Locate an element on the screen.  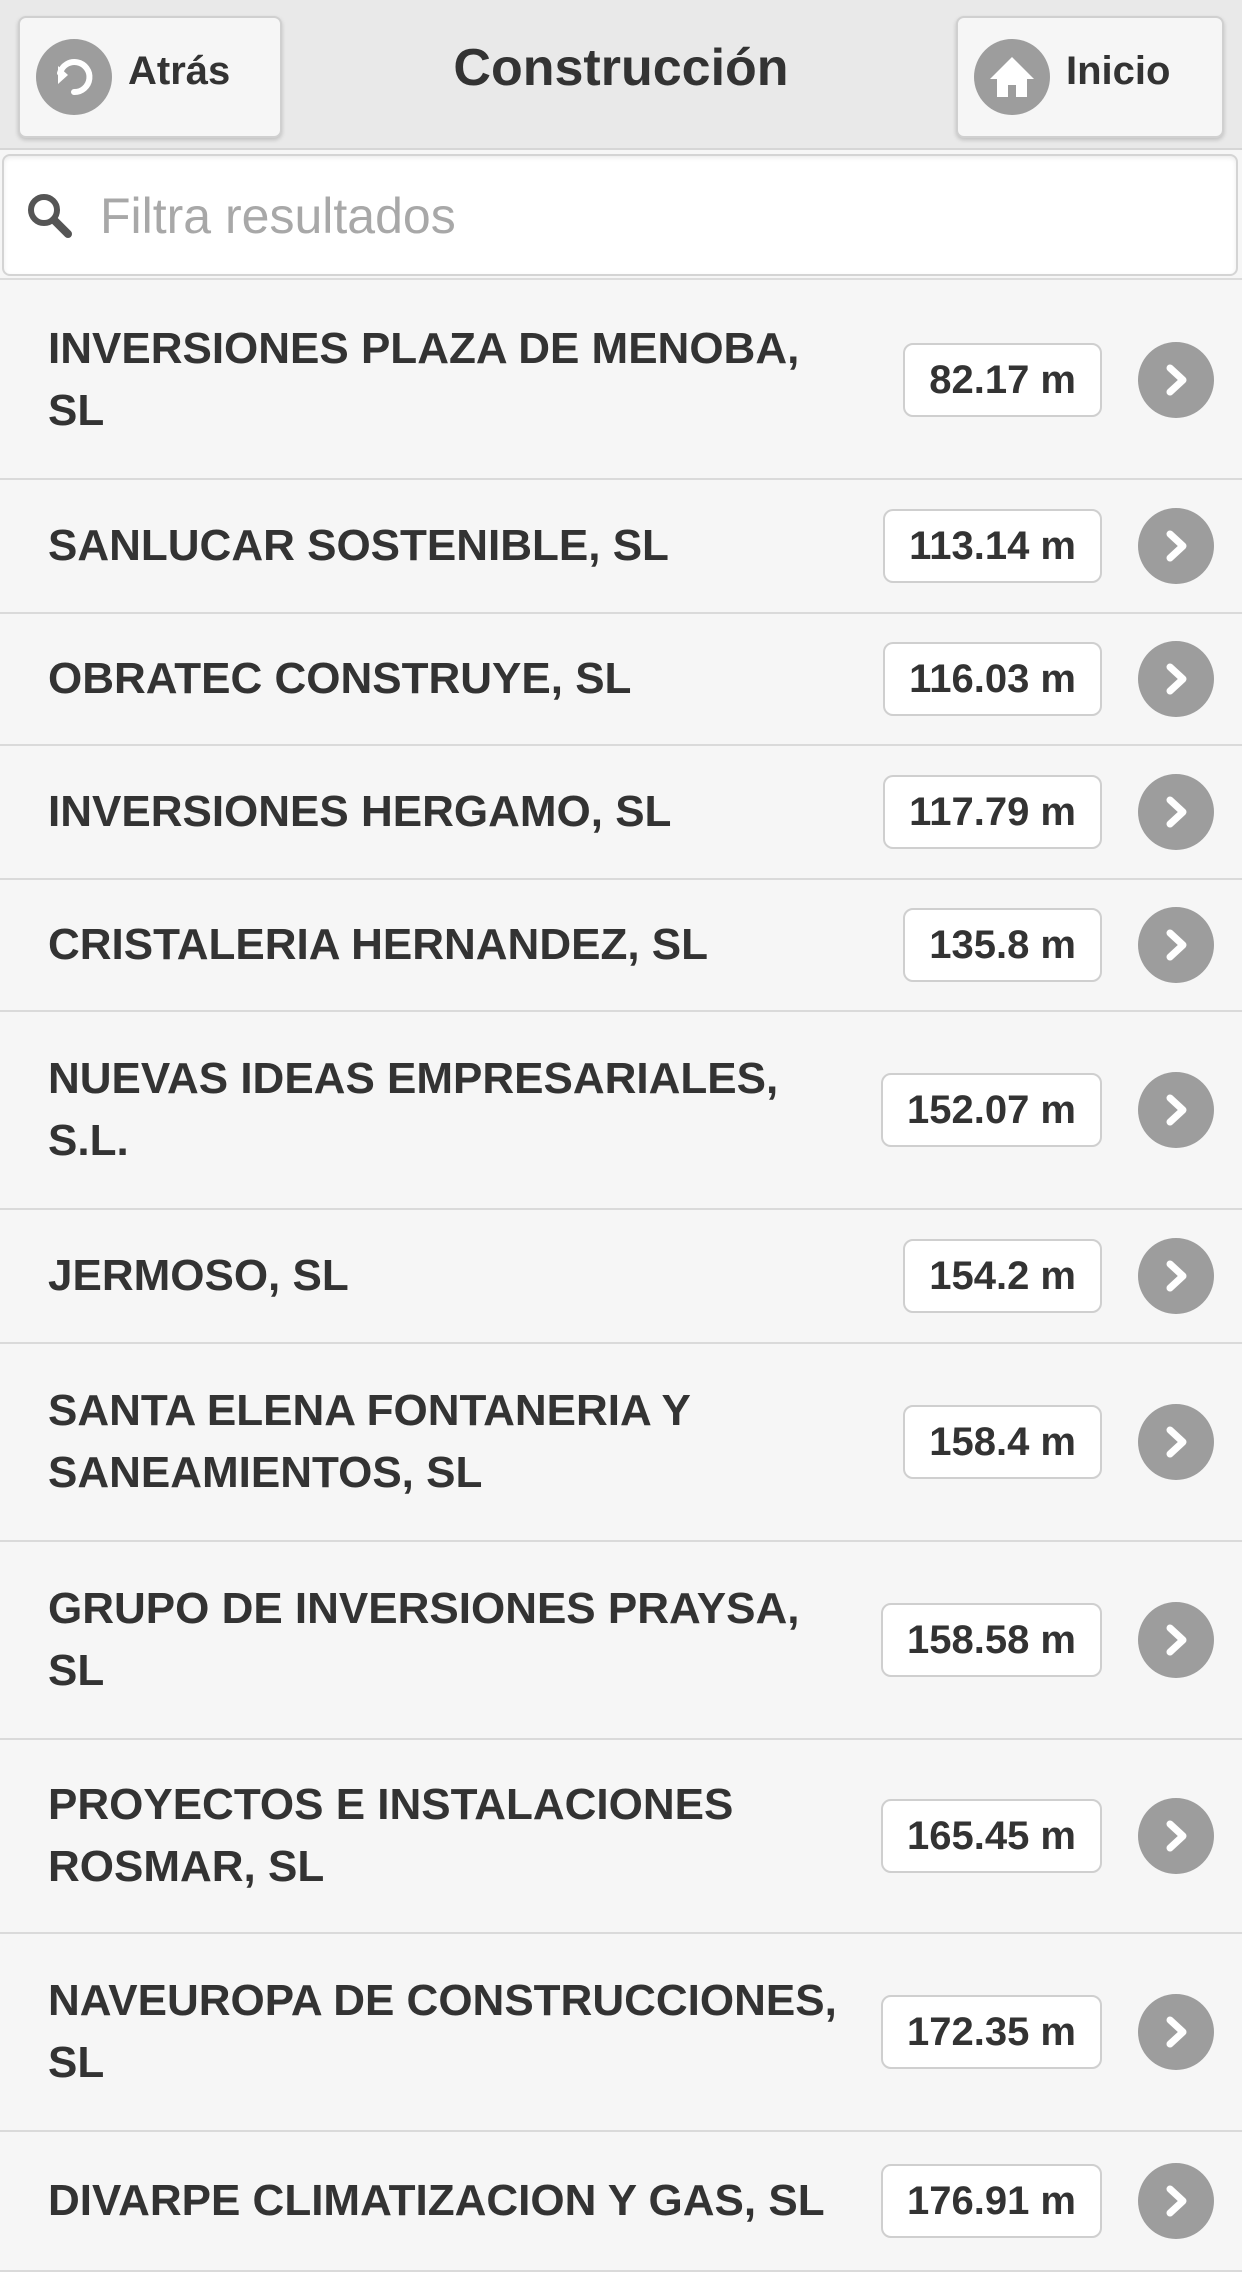
list-item: OBRATEC CONSTRUYE, SL 116.03 m is located at coordinates (621, 680).